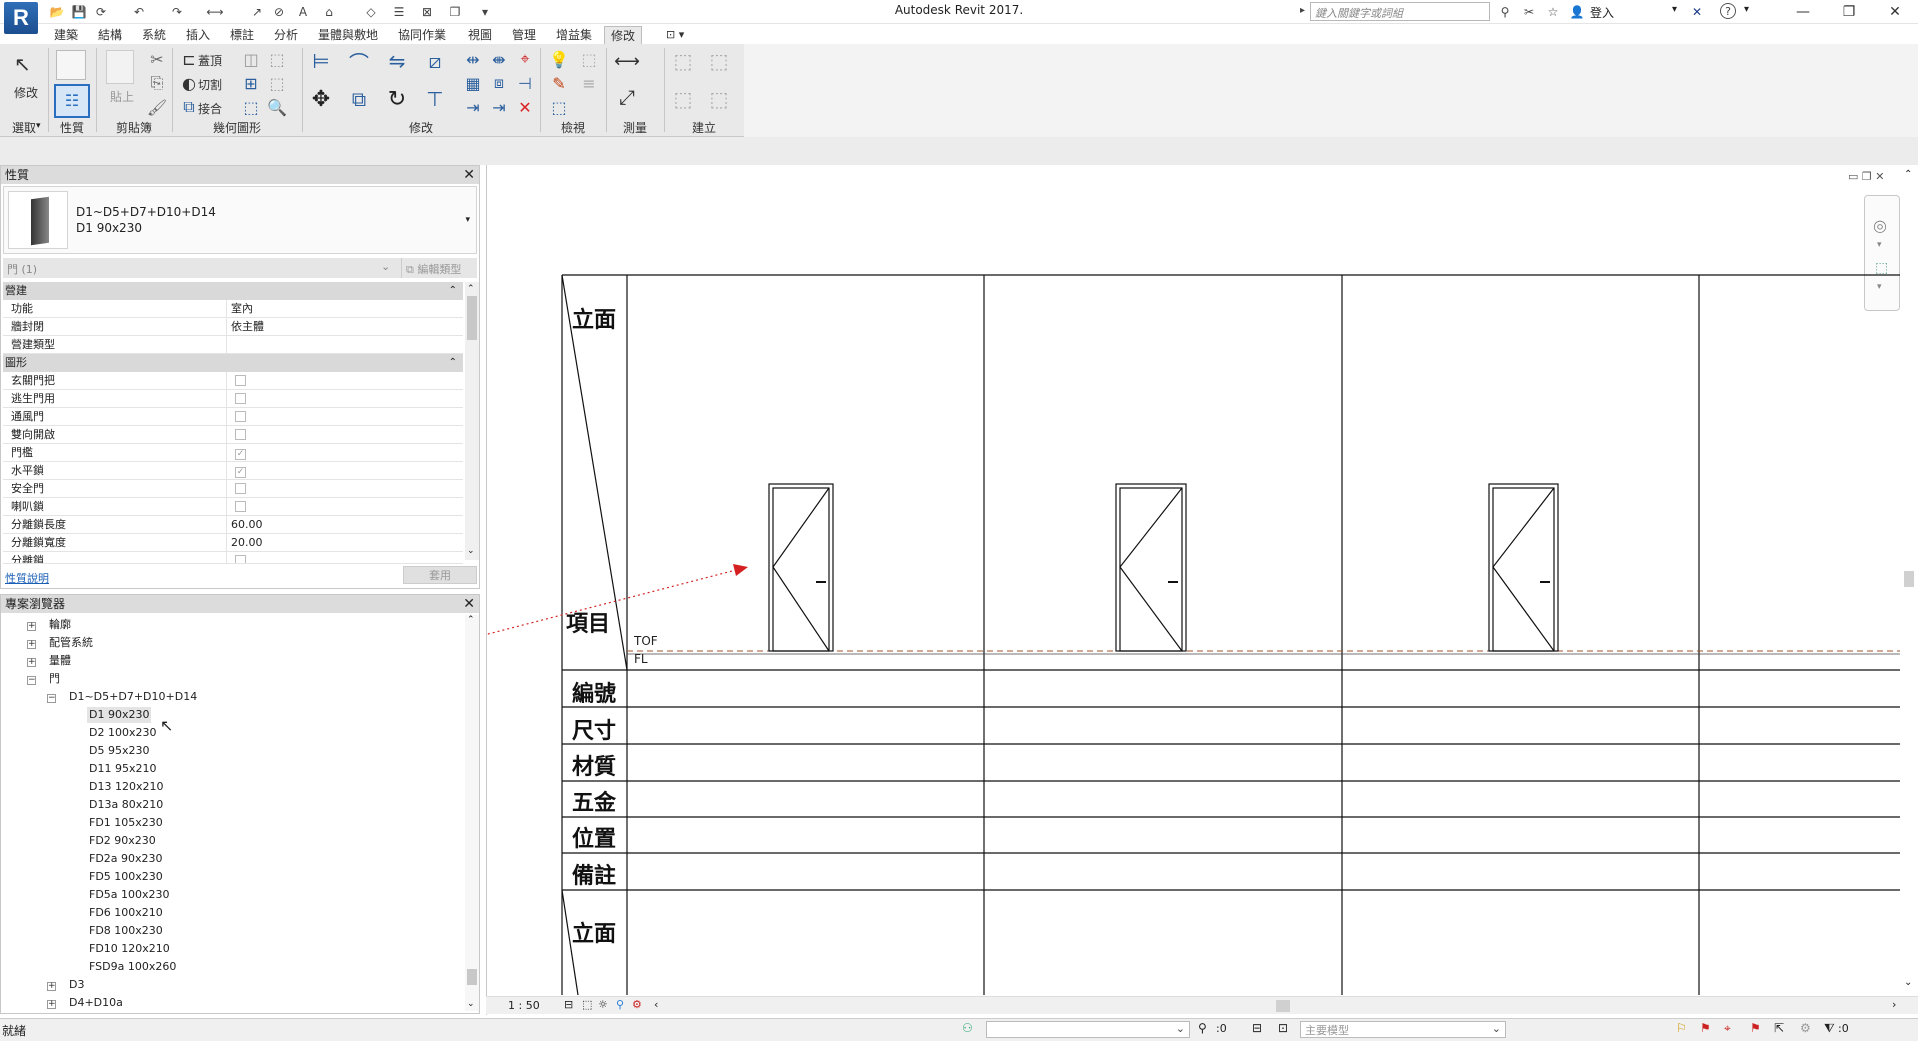 This screenshot has height=1041, width=1918. What do you see at coordinates (1697, 12) in the screenshot?
I see `exchange-apps-icon: ✕` at bounding box center [1697, 12].